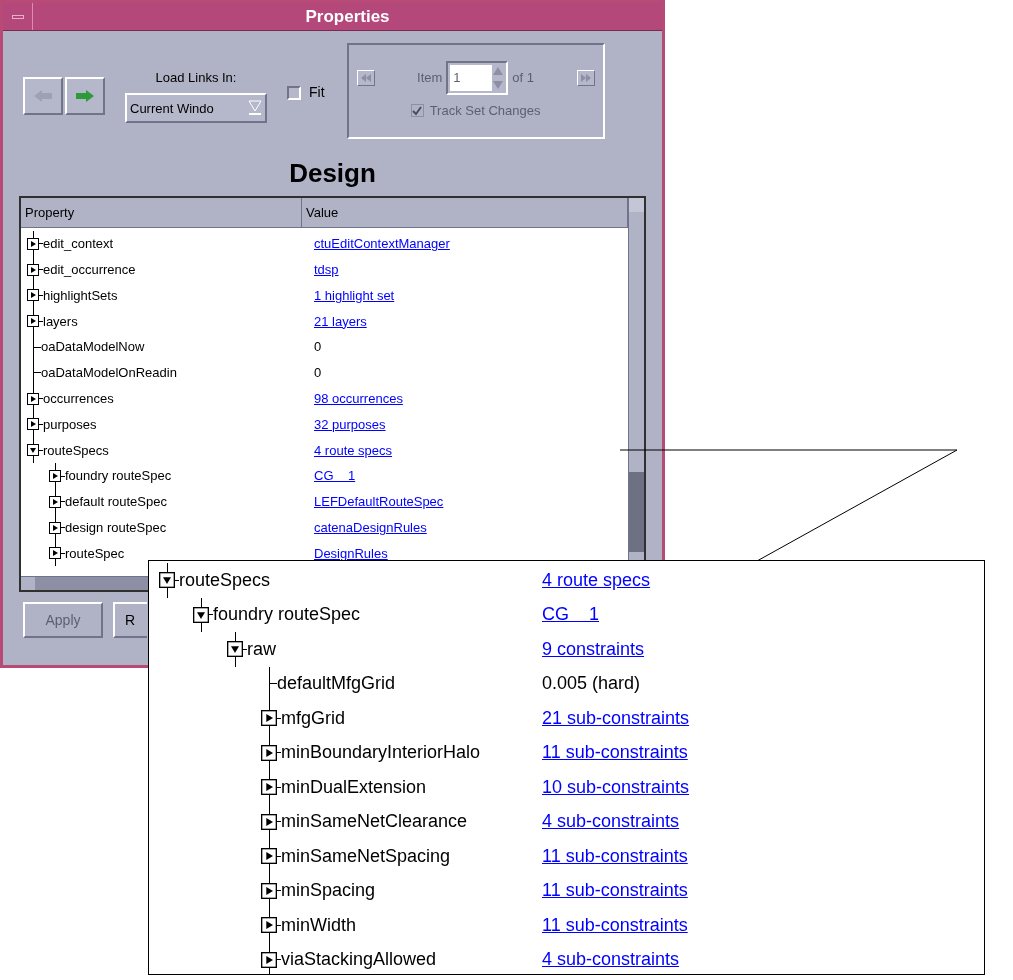 Image resolution: width=1013 pixels, height=980 pixels. What do you see at coordinates (350, 424) in the screenshot?
I see `value-link: 32 purposes` at bounding box center [350, 424].